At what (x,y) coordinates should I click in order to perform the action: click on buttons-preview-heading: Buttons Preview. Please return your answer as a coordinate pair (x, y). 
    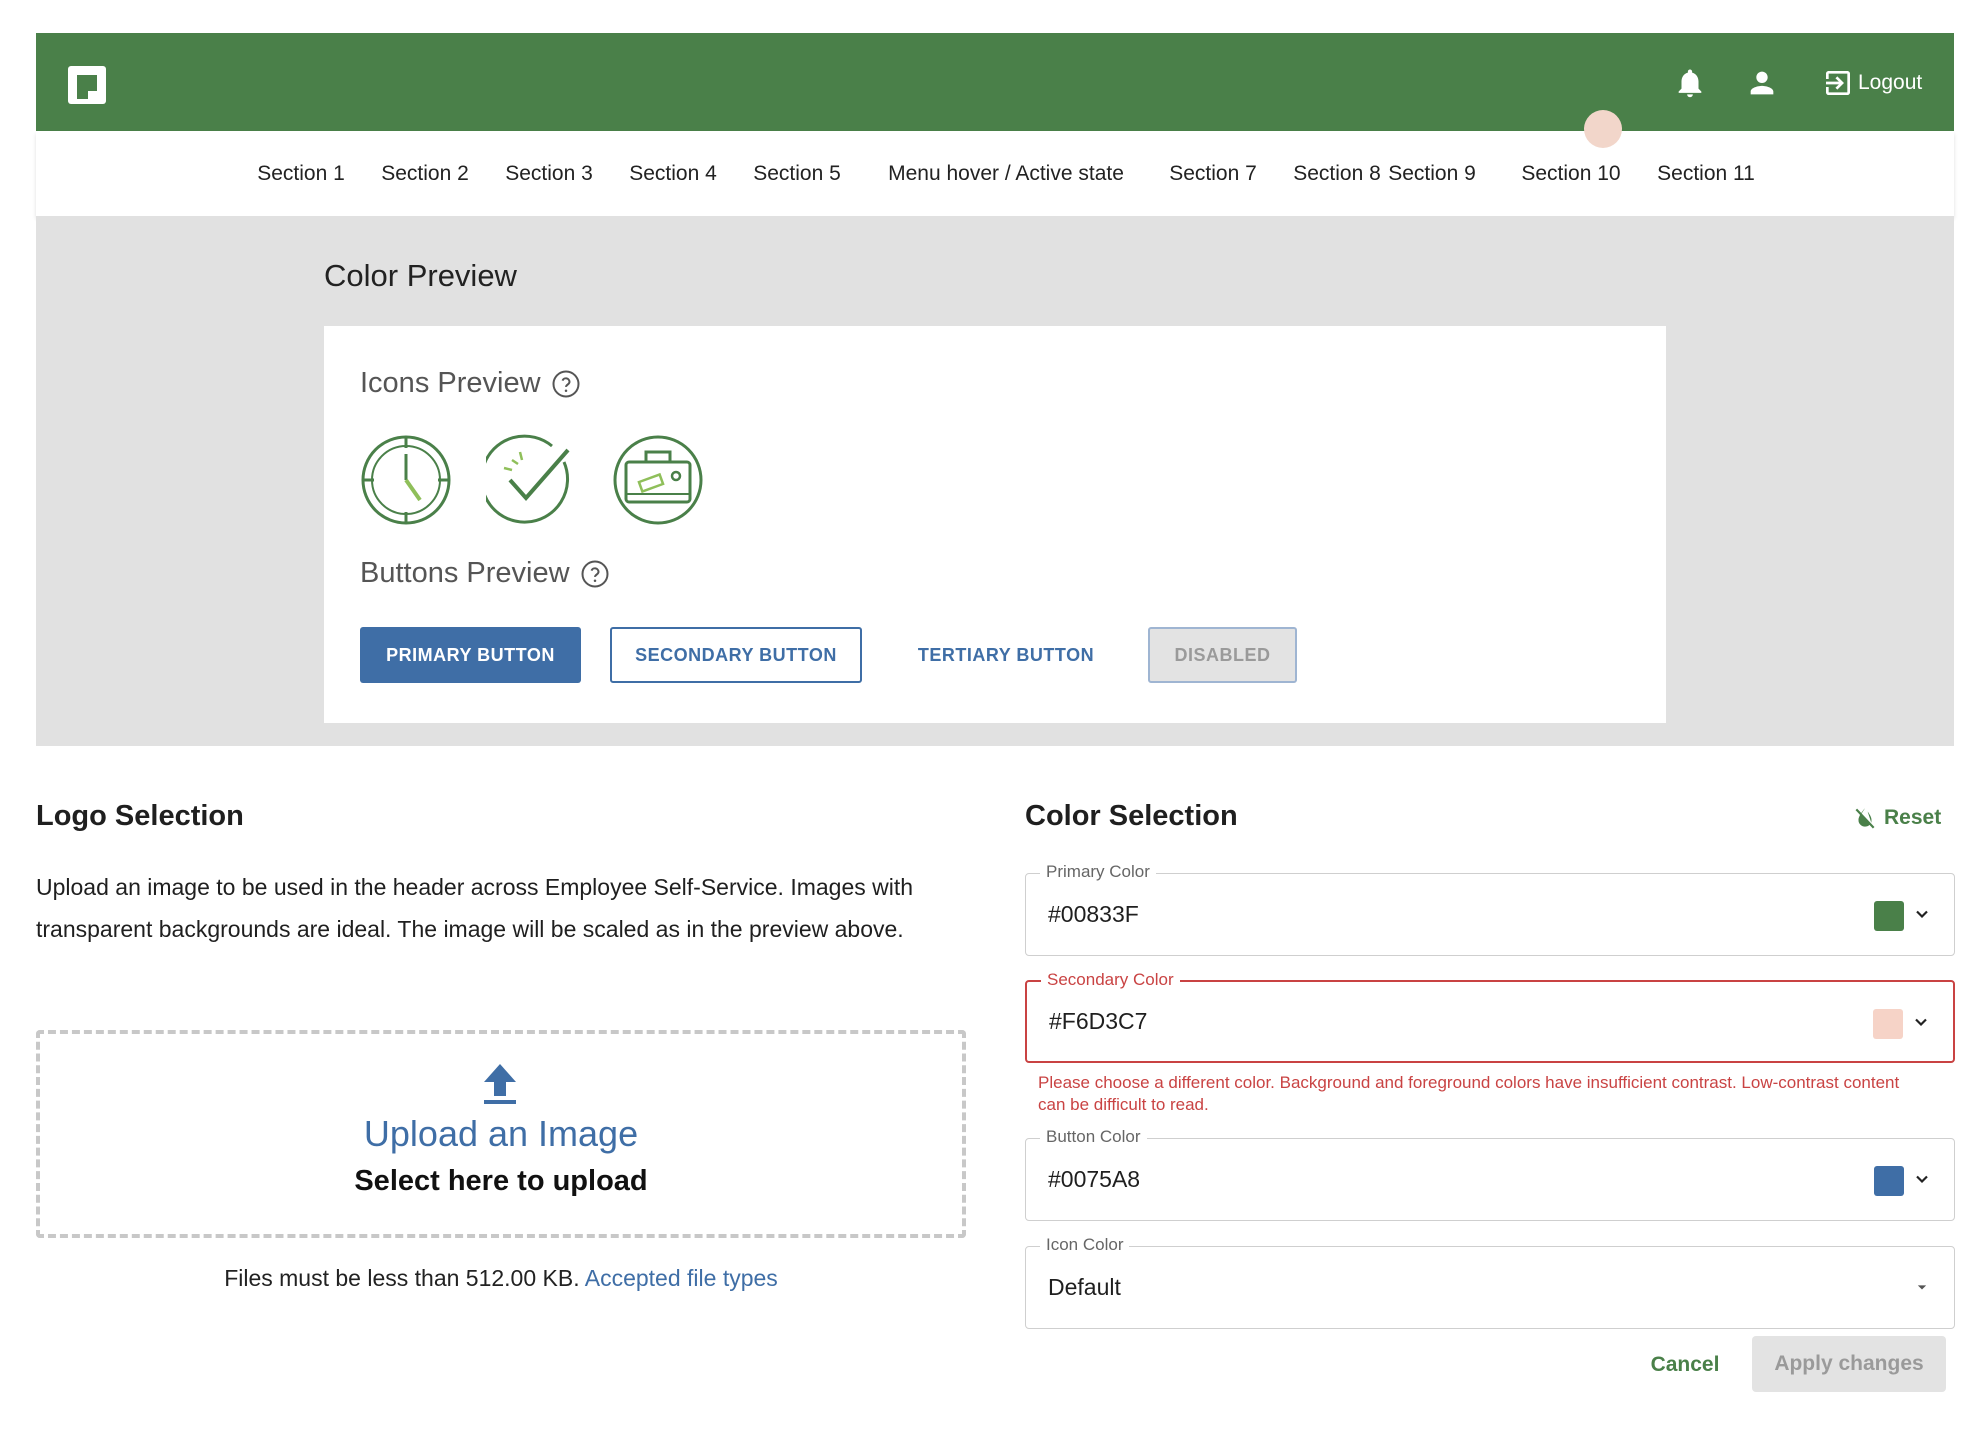
    Looking at the image, I should click on (485, 573).